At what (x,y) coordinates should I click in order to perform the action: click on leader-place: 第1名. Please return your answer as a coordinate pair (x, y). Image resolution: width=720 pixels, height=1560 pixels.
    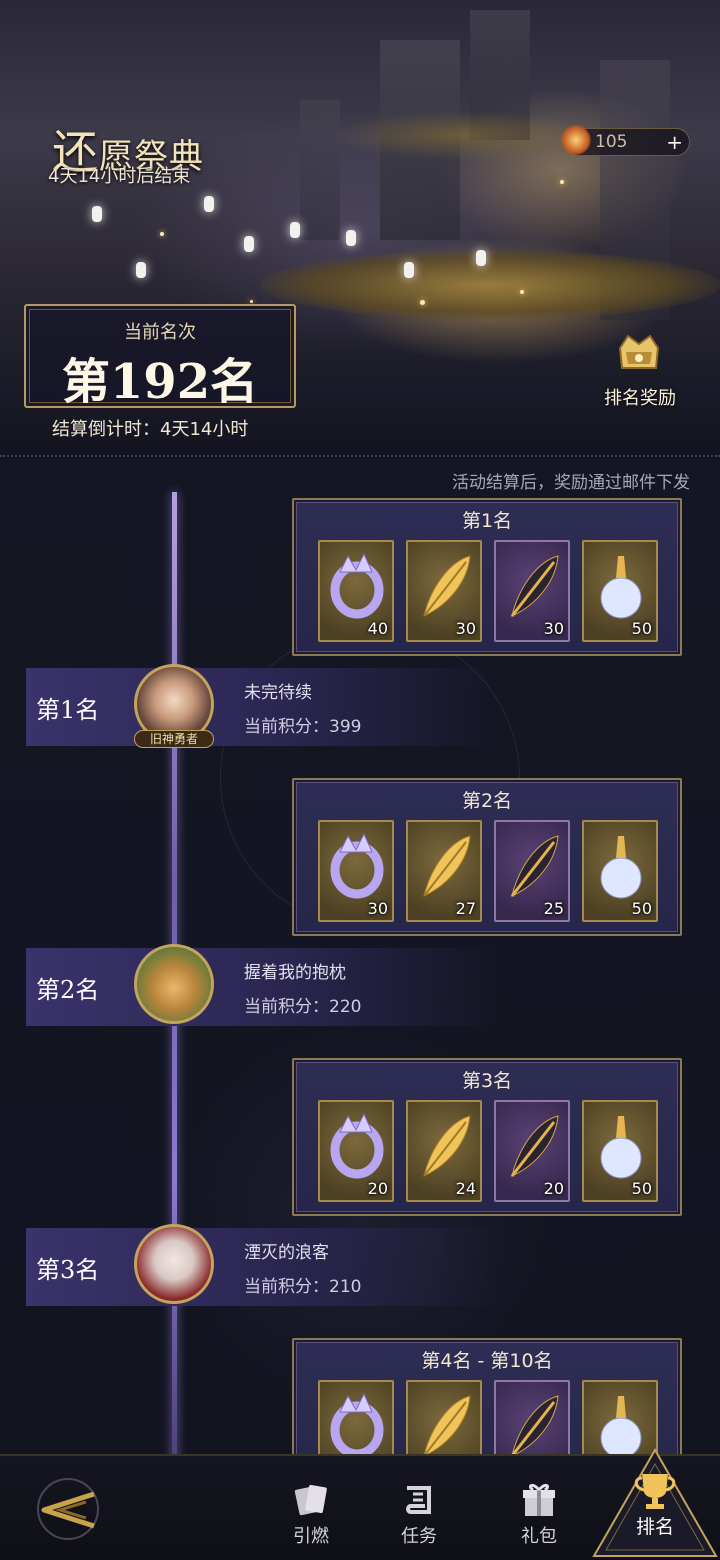
    Looking at the image, I should click on (68, 710).